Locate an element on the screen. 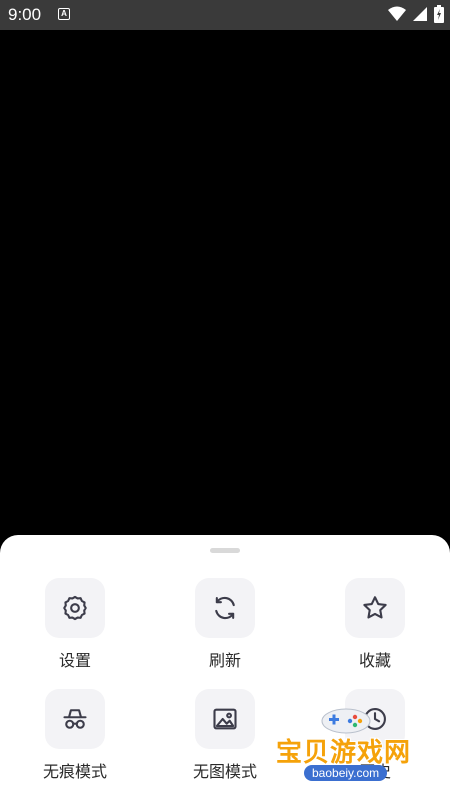 The image size is (450, 800). menu-label: 无图模式 is located at coordinates (224, 771).